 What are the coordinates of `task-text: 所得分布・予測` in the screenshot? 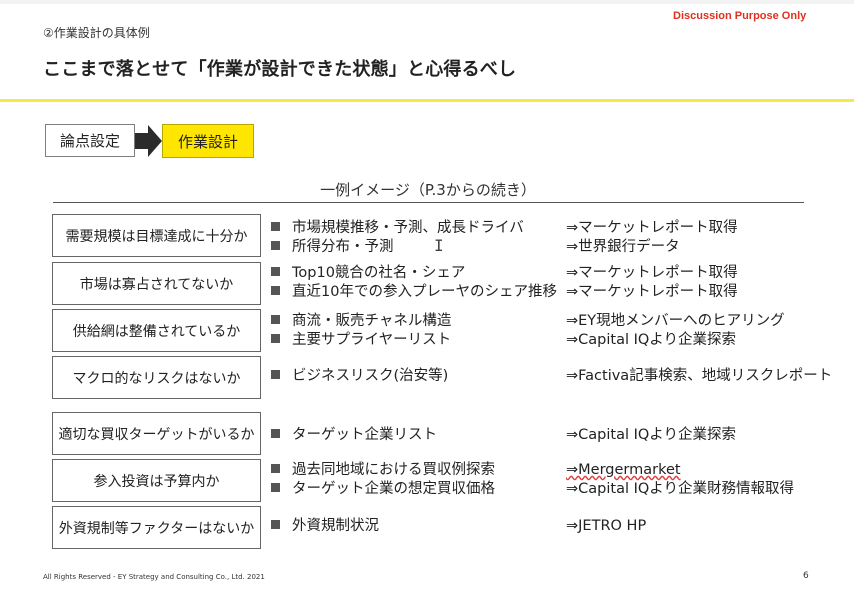 It's located at (343, 247).